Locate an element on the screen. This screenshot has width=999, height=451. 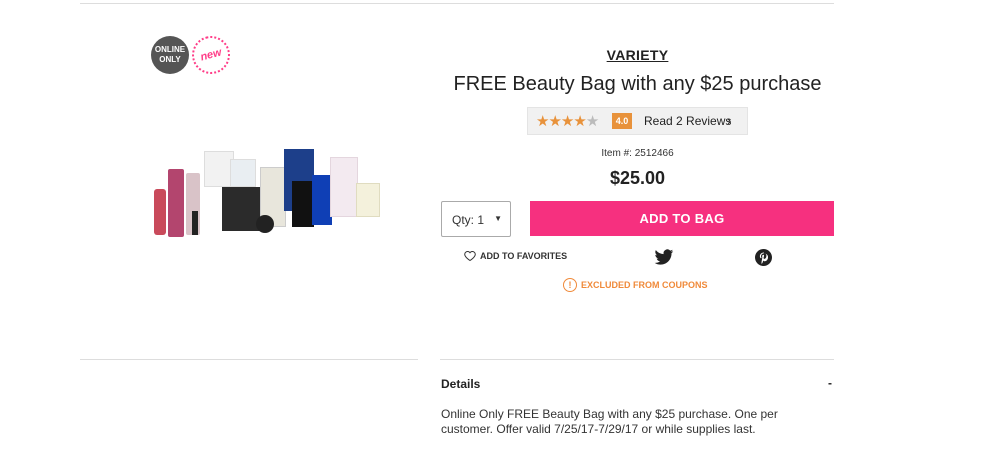
excluded-coupons-notice: ! EXCLUDED FROM COUPONS is located at coordinates (635, 285).